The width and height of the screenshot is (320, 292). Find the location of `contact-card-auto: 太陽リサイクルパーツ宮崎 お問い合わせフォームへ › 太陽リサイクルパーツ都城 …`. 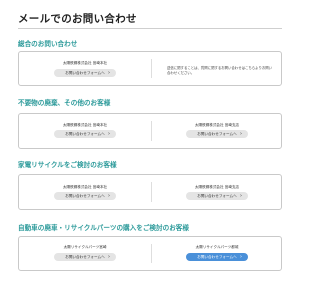

contact-card-auto: 太陽リサイクルパーツ宮崎 お問い合わせフォームへ › 太陽リサイクルパーツ都城 … is located at coordinates (150, 253).